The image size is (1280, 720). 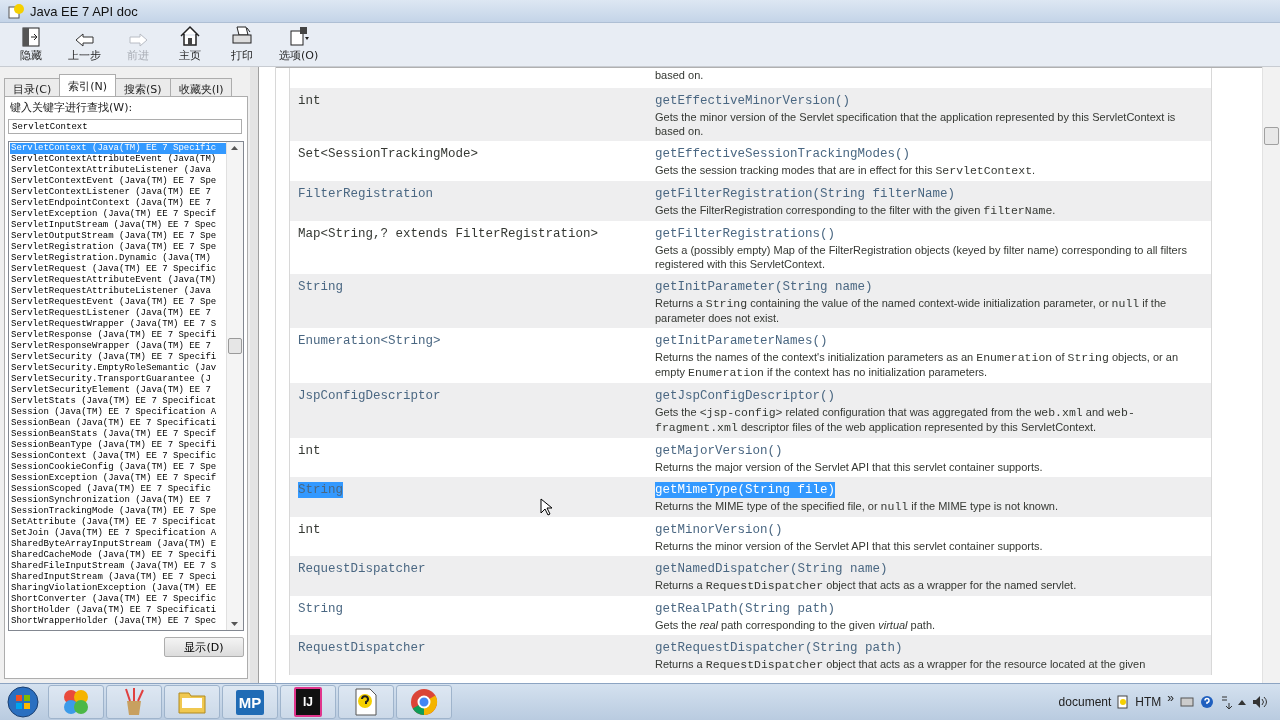 What do you see at coordinates (771, 569) in the screenshot?
I see `method-link: getNamedDispatcher(String name)` at bounding box center [771, 569].